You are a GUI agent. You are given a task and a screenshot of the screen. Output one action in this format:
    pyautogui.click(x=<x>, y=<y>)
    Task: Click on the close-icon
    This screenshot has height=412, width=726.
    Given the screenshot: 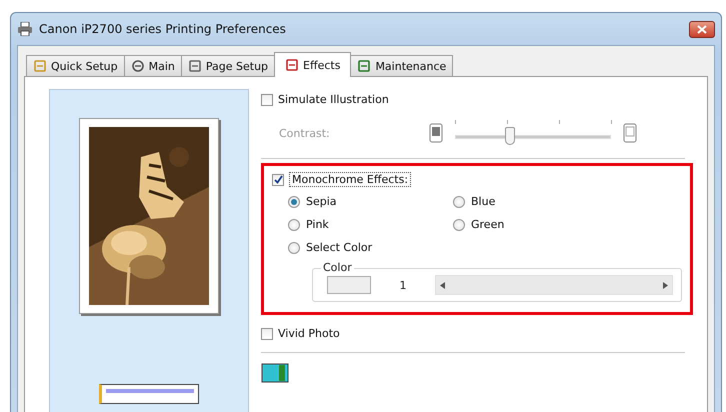 What is the action you would take?
    pyautogui.click(x=702, y=29)
    